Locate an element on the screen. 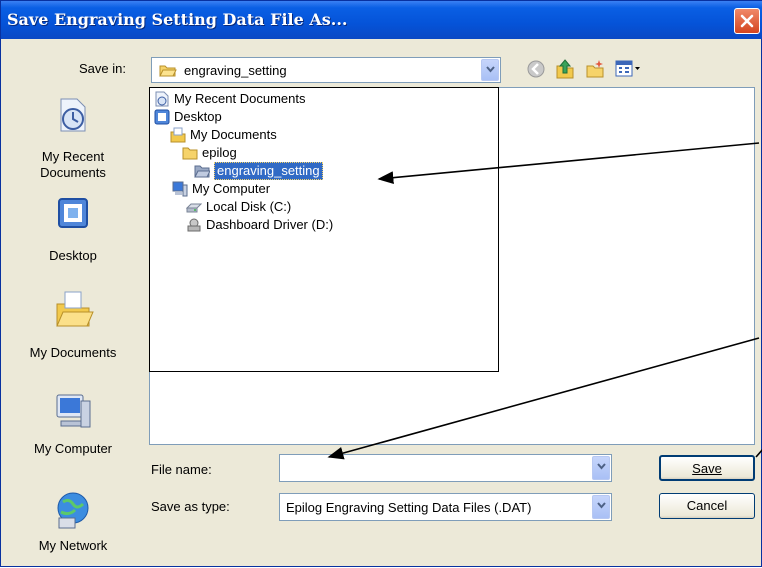 This screenshot has width=762, height=568. place-label: My Network is located at coordinates (73, 545).